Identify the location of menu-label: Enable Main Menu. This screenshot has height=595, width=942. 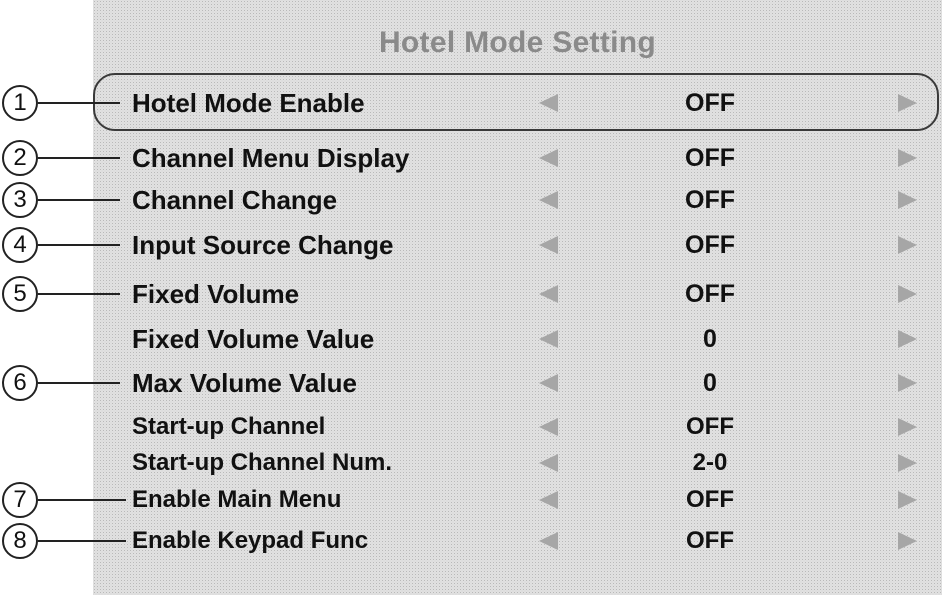
(237, 499).